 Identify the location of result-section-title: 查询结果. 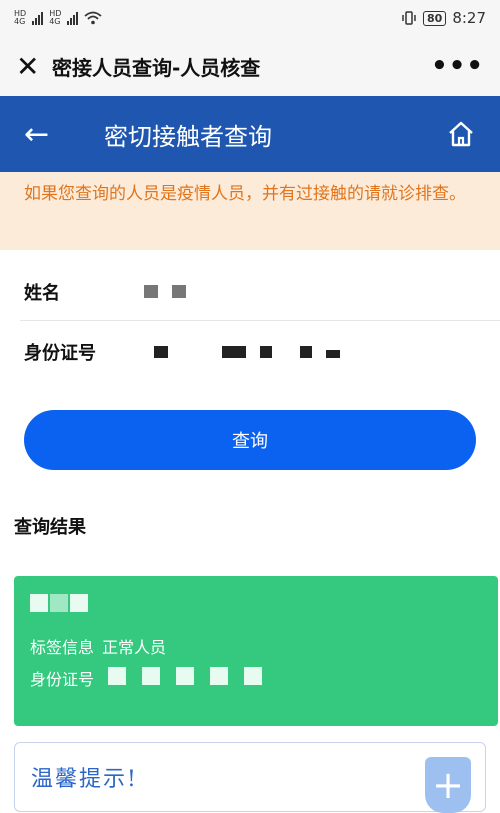
(50, 527).